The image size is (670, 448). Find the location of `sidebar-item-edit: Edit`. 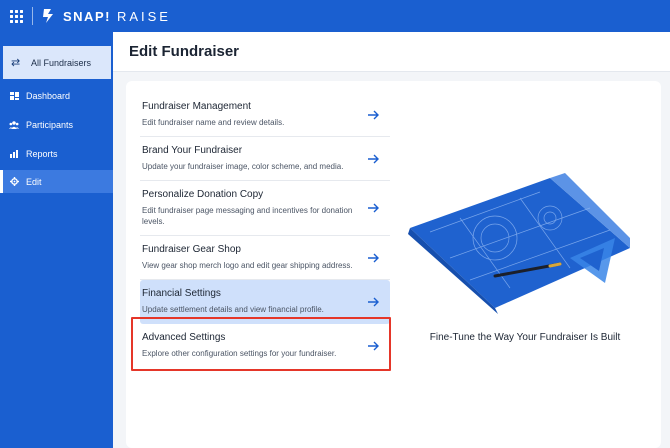

sidebar-item-edit: Edit is located at coordinates (56, 181).